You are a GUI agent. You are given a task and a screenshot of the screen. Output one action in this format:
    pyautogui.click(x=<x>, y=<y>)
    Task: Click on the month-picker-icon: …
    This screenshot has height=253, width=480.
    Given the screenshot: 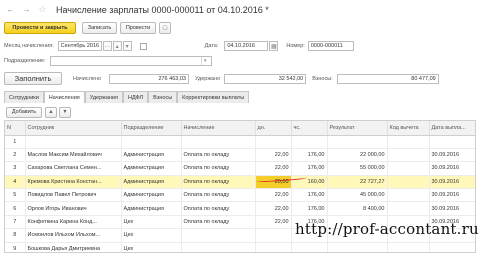 What is the action you would take?
    pyautogui.click(x=107, y=46)
    